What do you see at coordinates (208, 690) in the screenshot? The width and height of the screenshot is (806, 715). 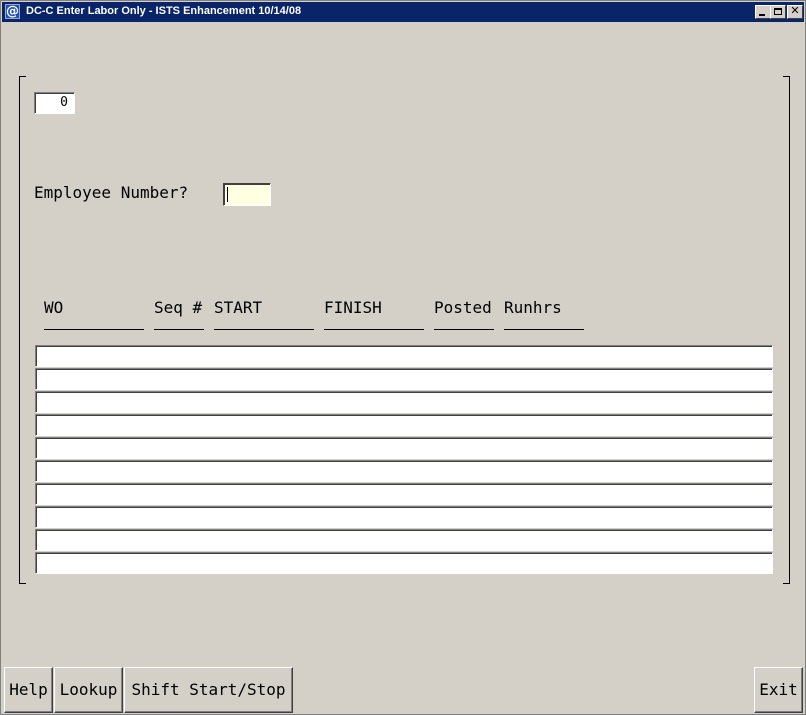 I see `shift-start-stop-button: Shift Start/Stop` at bounding box center [208, 690].